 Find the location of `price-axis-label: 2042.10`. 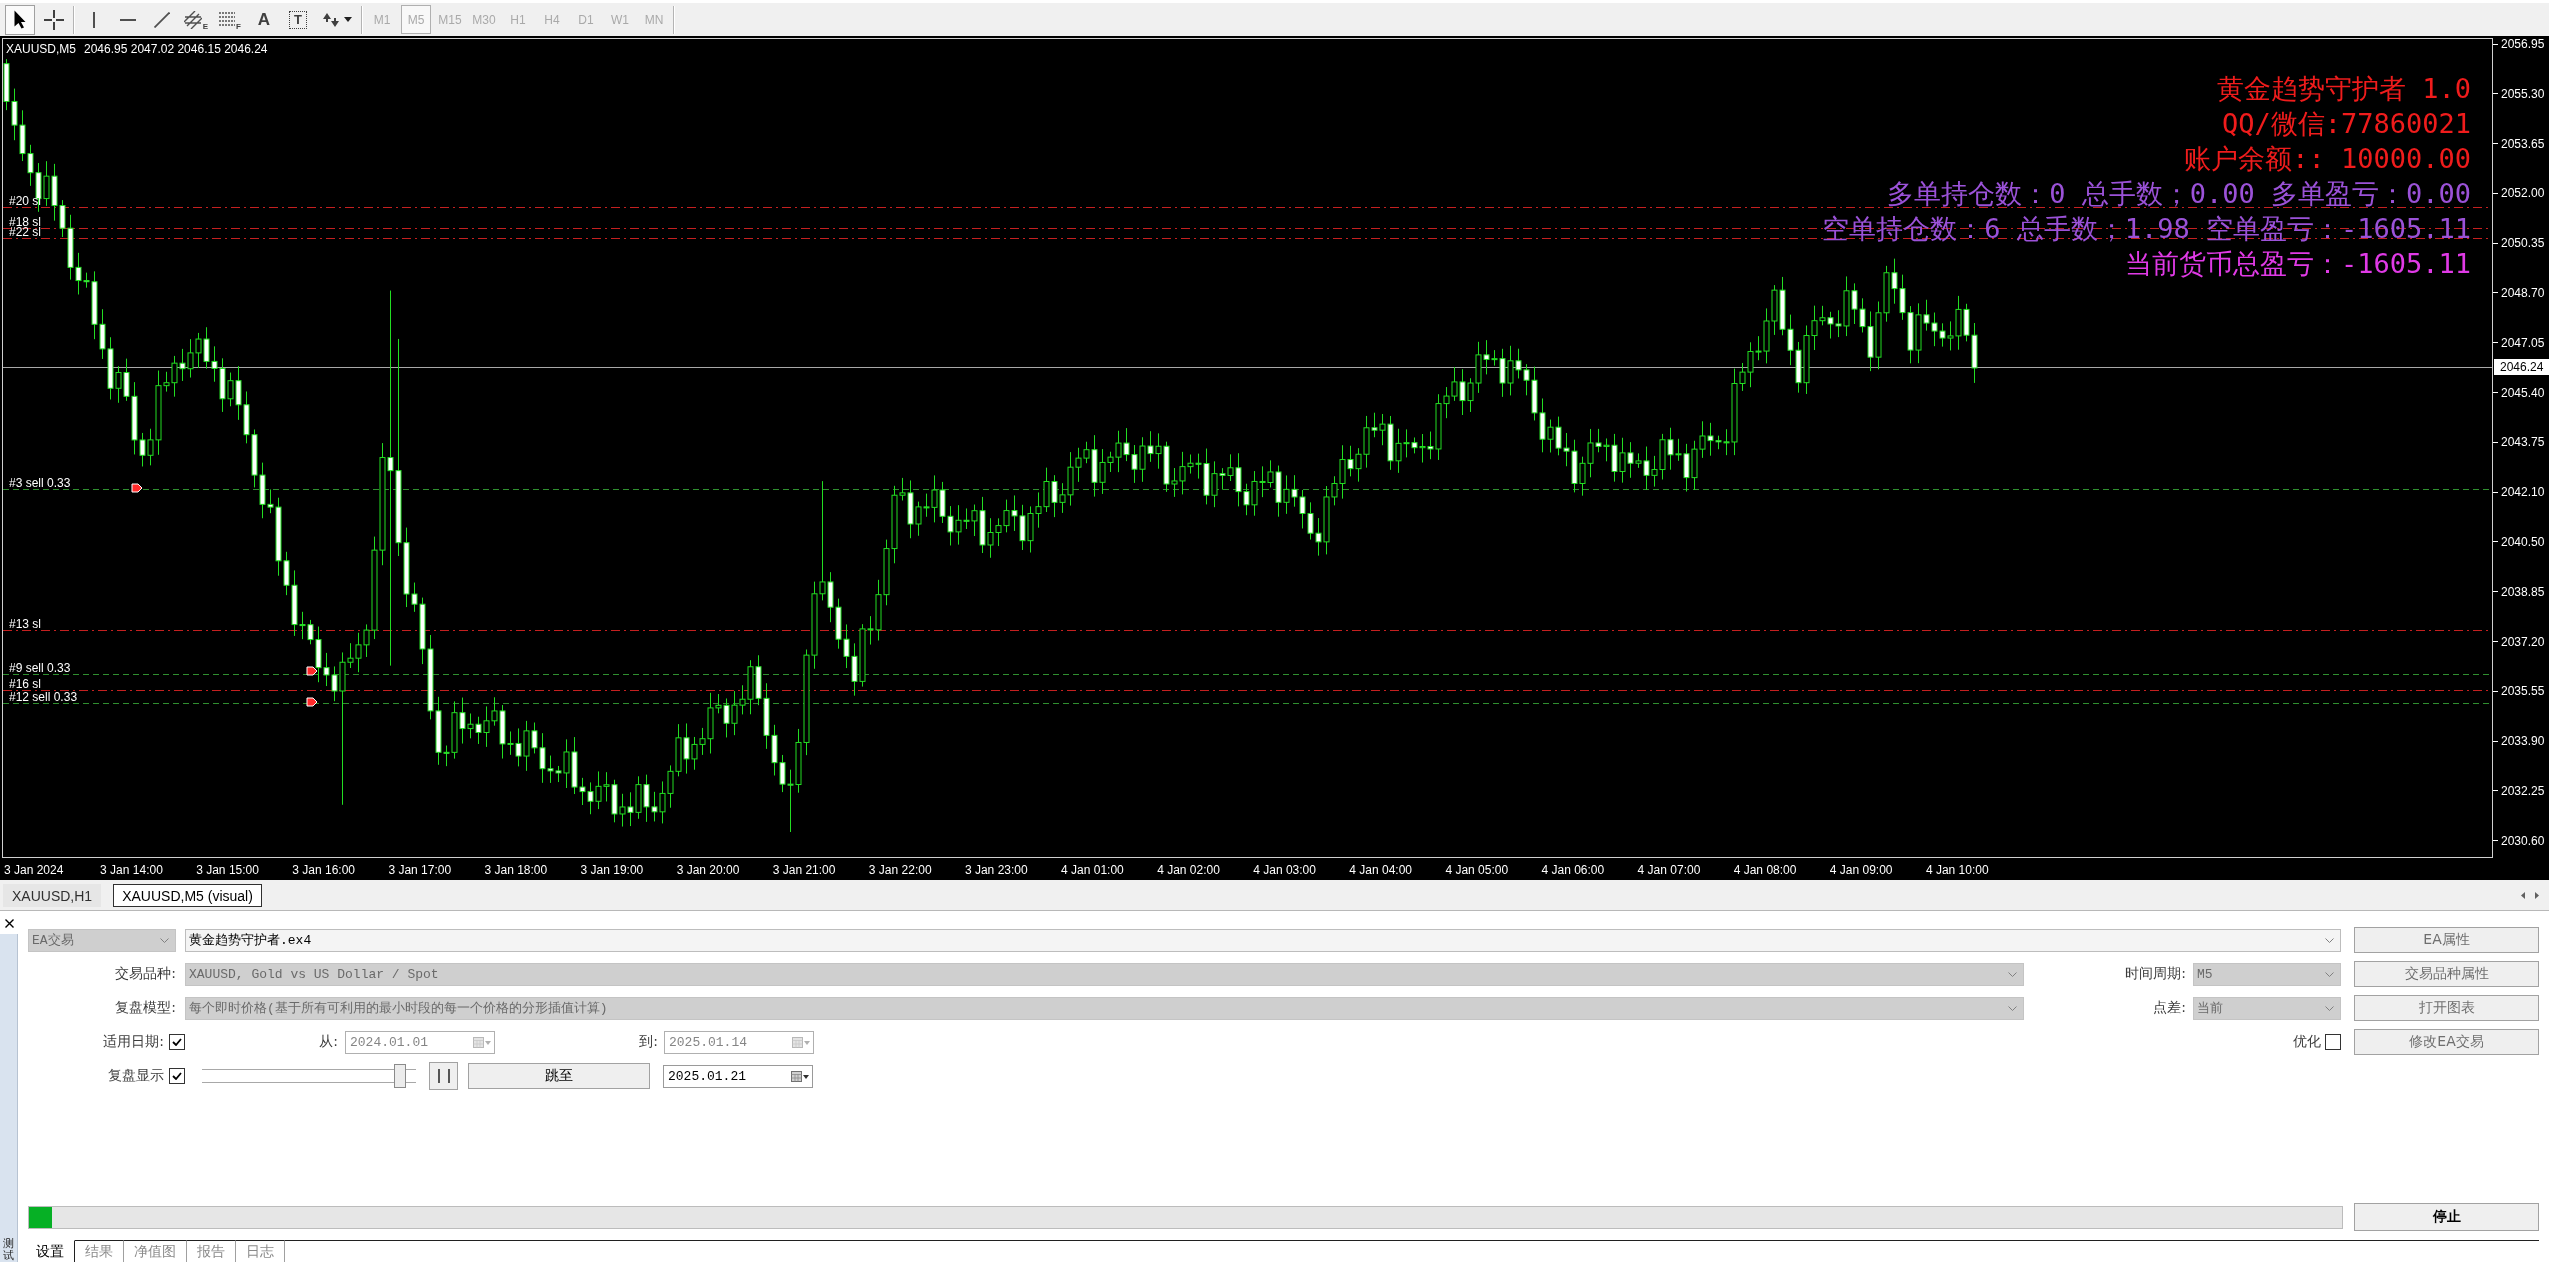

price-axis-label: 2042.10 is located at coordinates (2523, 492).